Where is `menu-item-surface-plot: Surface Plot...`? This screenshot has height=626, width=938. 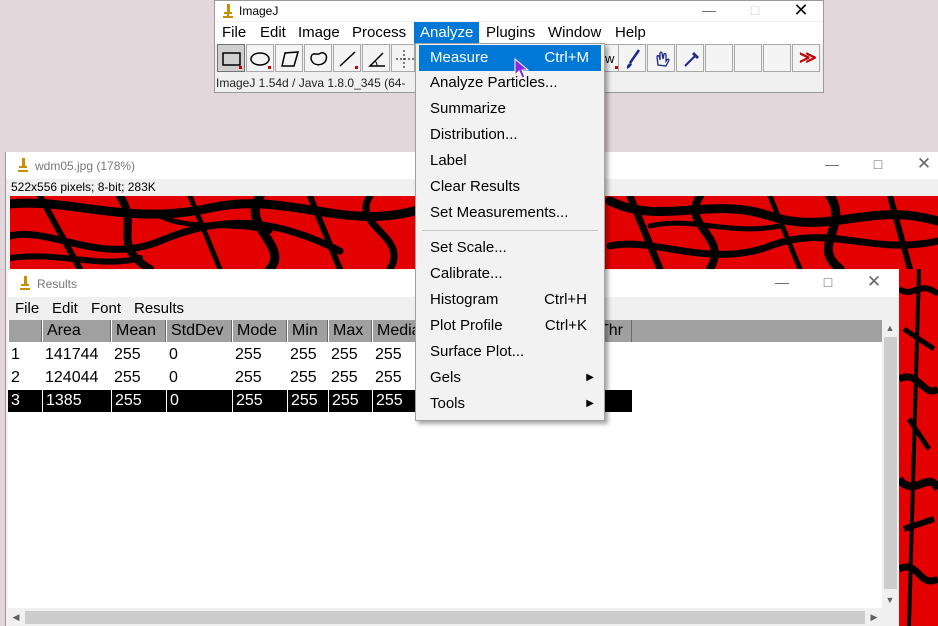
menu-item-surface-plot: Surface Plot... is located at coordinates (509, 352).